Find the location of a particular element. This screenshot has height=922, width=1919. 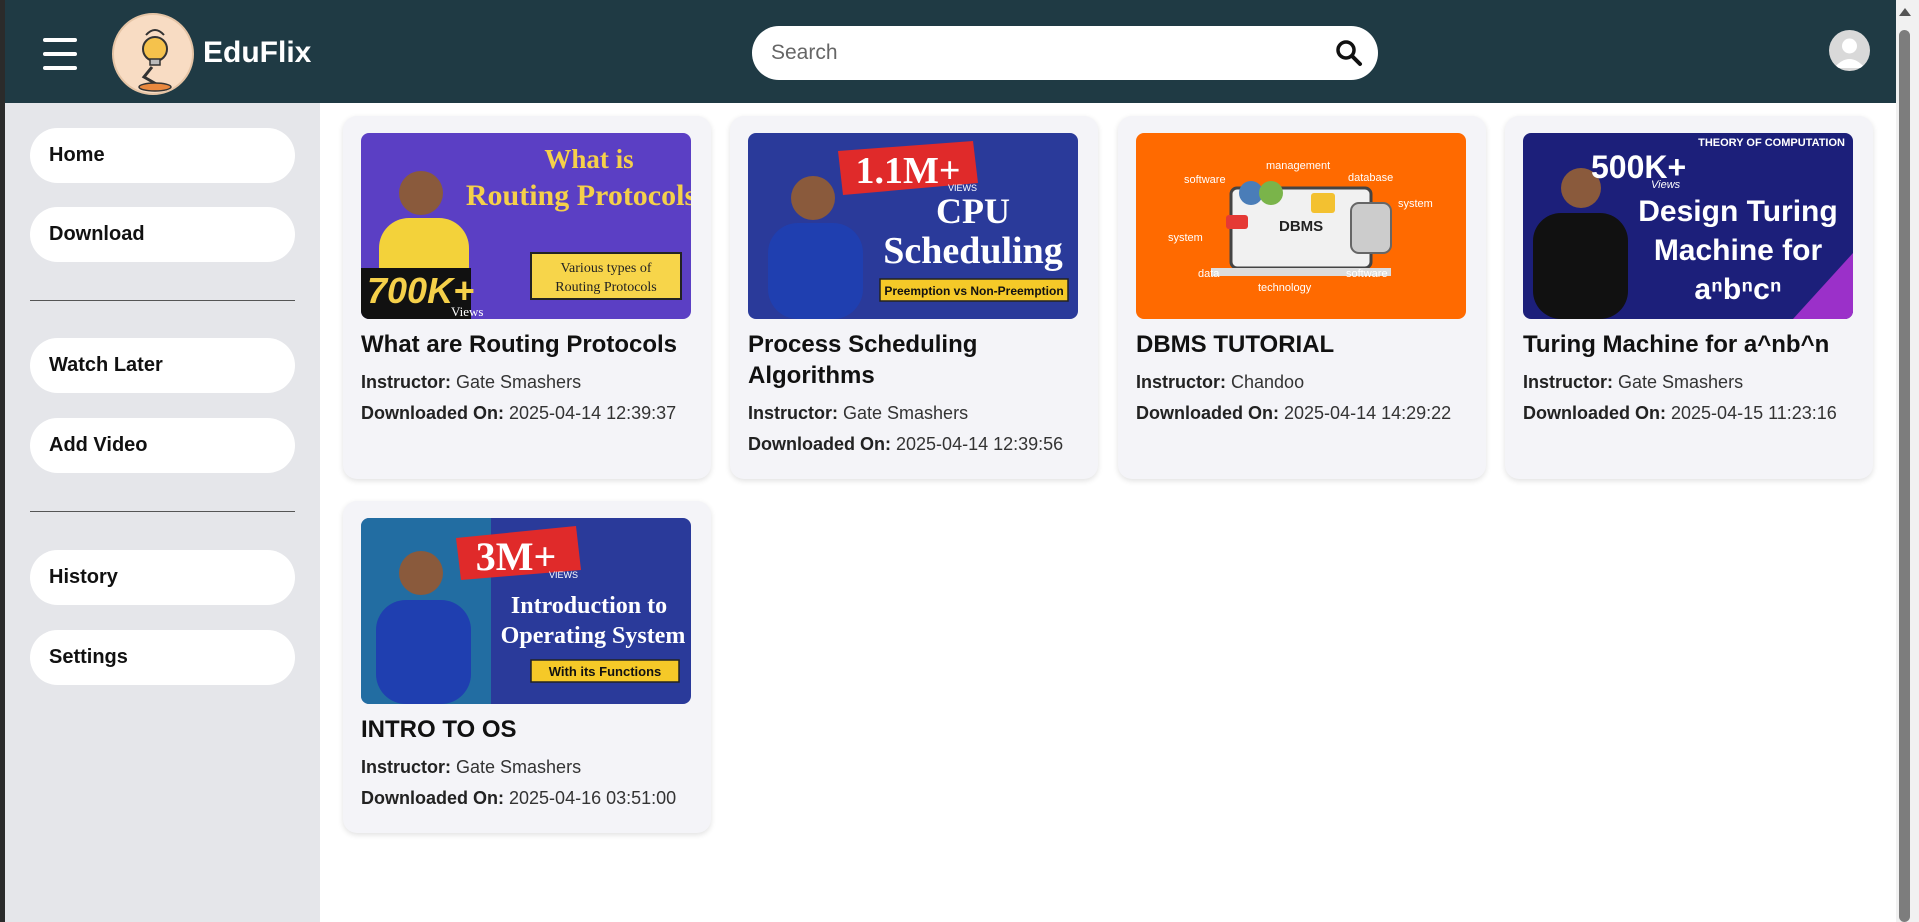

downloaded-on-line: Downloaded On: 2025-04-16 03:51:00 is located at coordinates (518, 798).